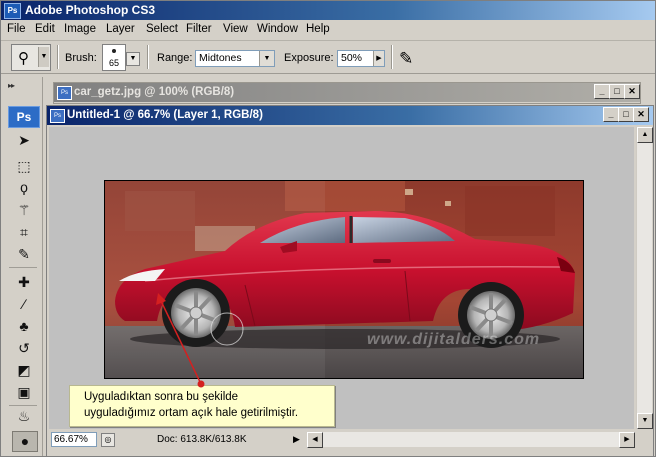 This screenshot has height=457, width=656. Describe the element at coordinates (24, 304) in the screenshot. I see `brush-tool-icon: ∕` at that location.